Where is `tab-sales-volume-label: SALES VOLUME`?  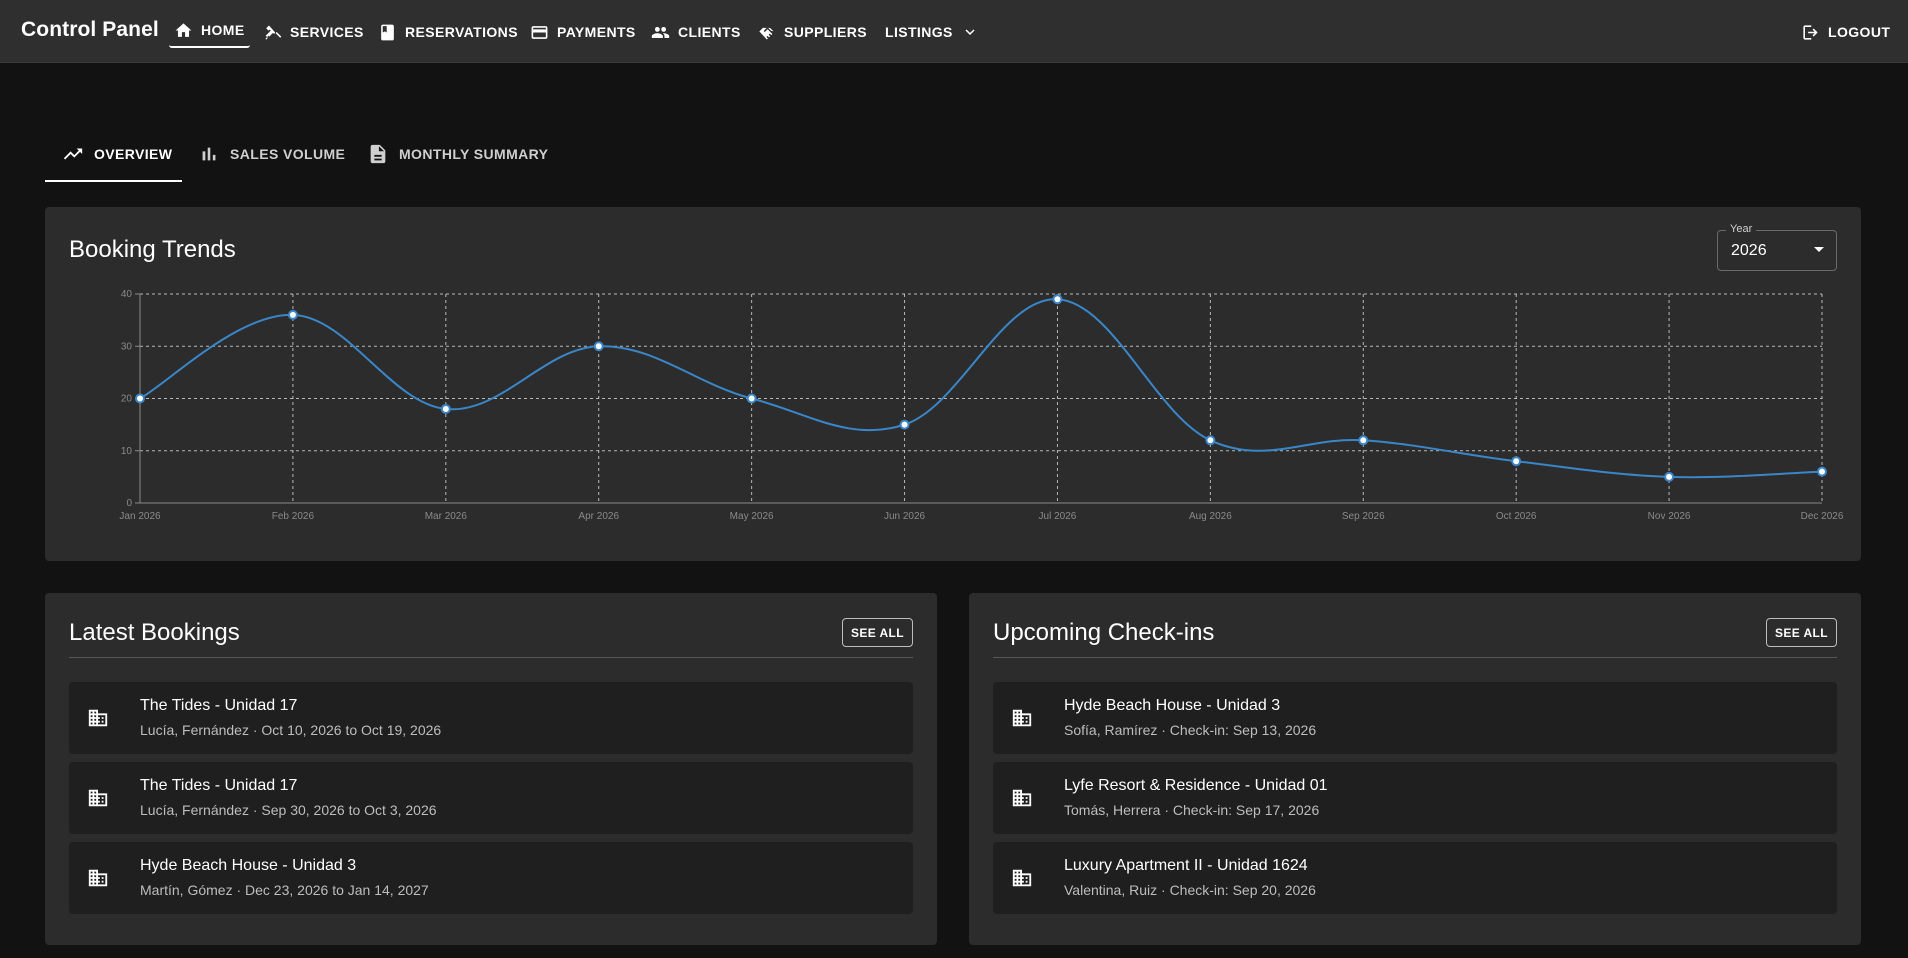
tab-sales-volume-label: SALES VOLUME is located at coordinates (288, 154).